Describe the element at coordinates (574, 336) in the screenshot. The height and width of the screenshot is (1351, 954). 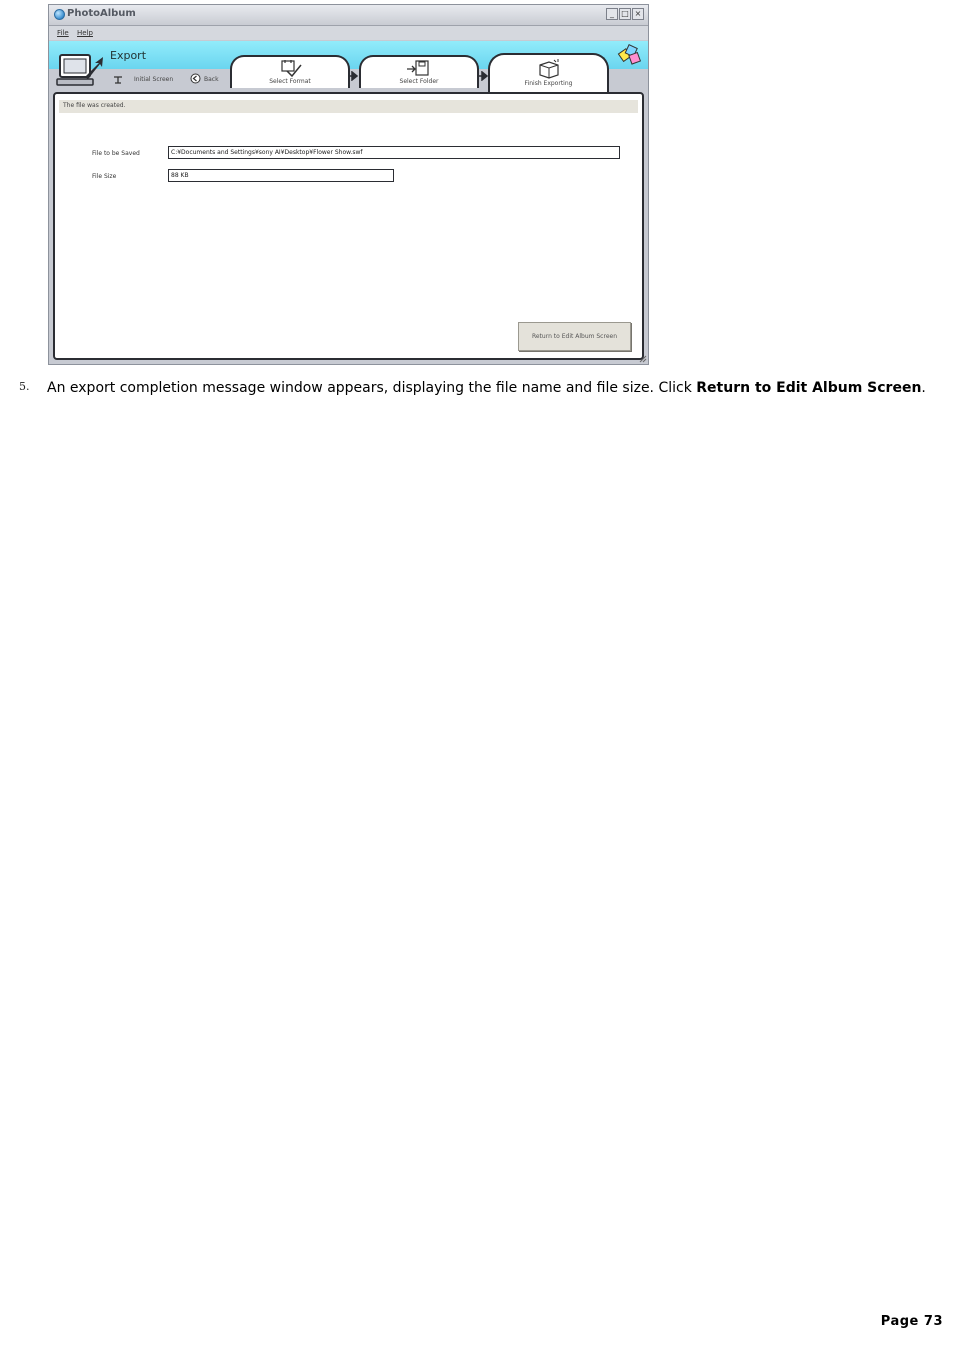
I see `return-to-edit-album-button: Return to Edit Album Screen` at that location.